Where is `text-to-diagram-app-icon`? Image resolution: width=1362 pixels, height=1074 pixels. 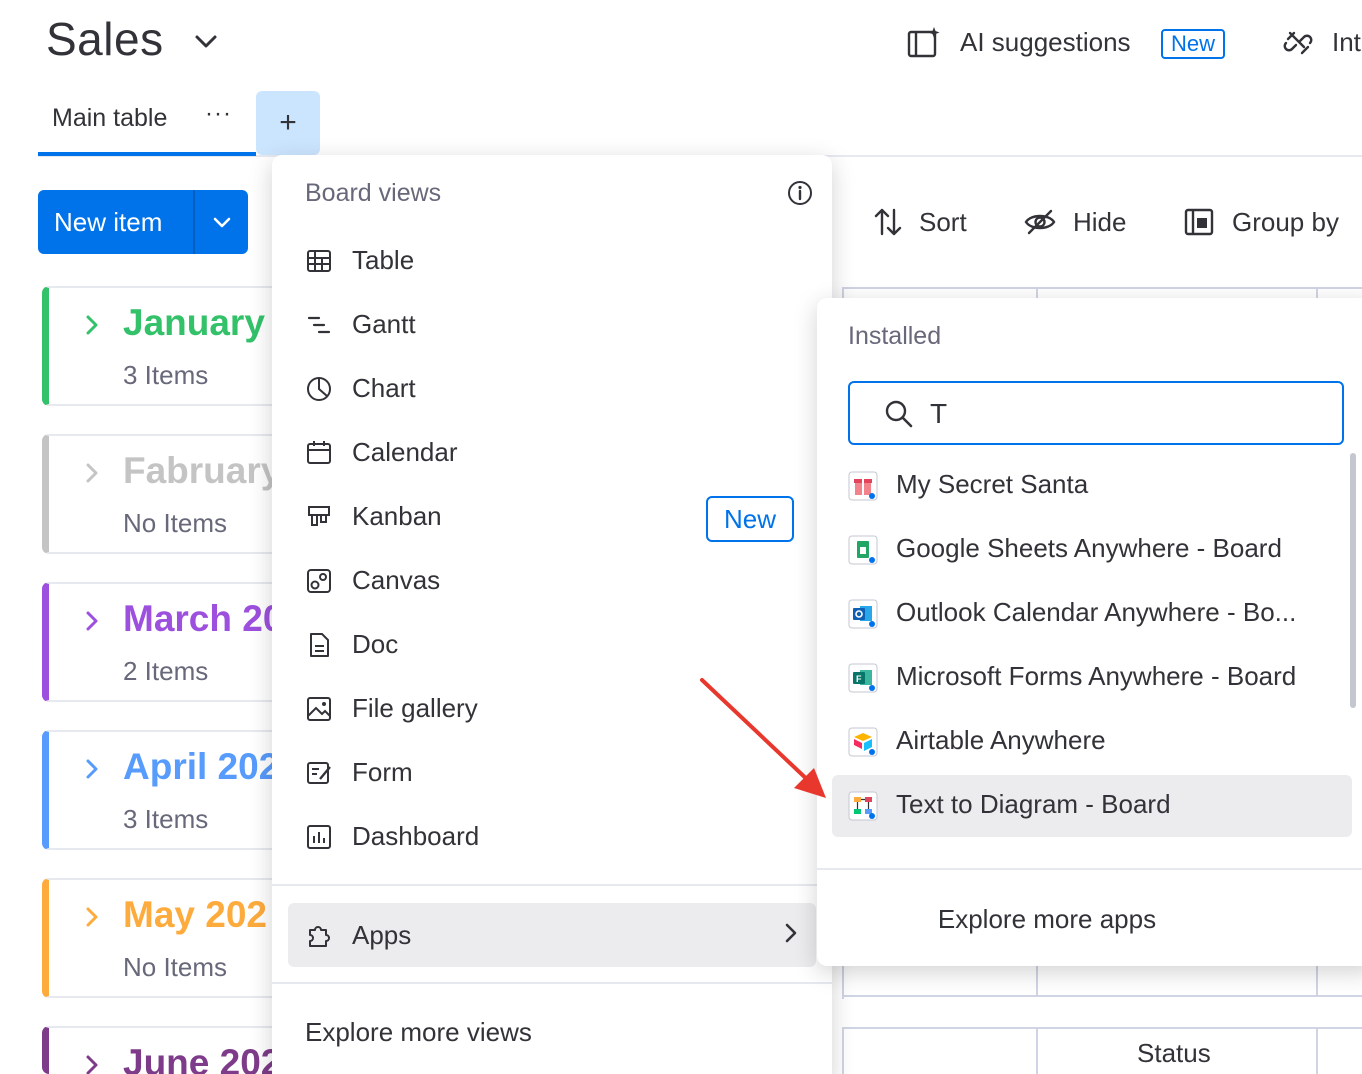
text-to-diagram-app-icon is located at coordinates (863, 806).